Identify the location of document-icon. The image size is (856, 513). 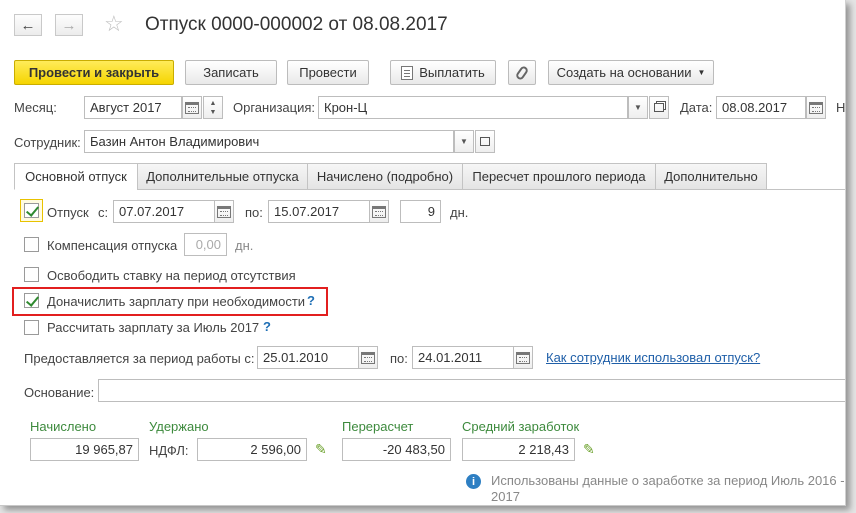
(407, 72).